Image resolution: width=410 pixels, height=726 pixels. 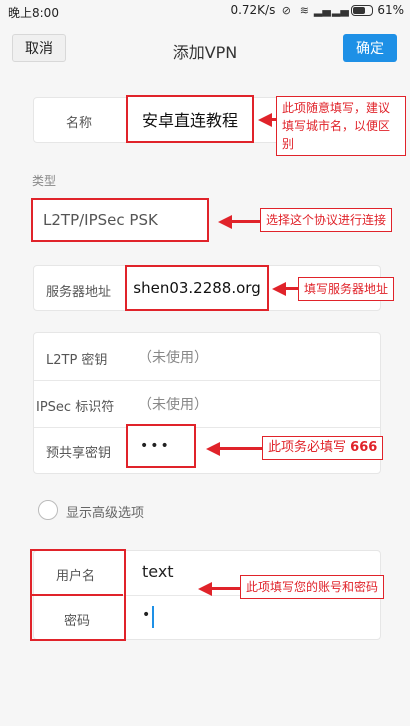 What do you see at coordinates (326, 220) in the screenshot?
I see `type-annotation: 选择这个协议进行连接` at bounding box center [326, 220].